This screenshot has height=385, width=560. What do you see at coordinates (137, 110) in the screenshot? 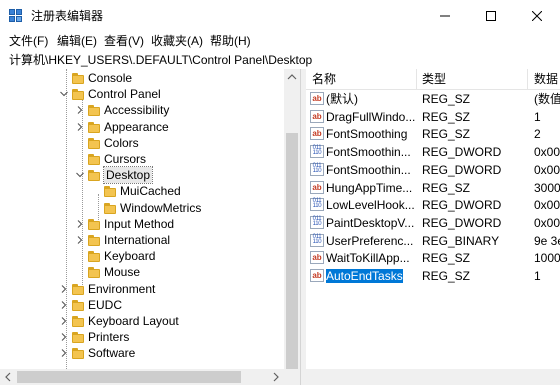
I see `tree-item-label: Accessibility` at bounding box center [137, 110].